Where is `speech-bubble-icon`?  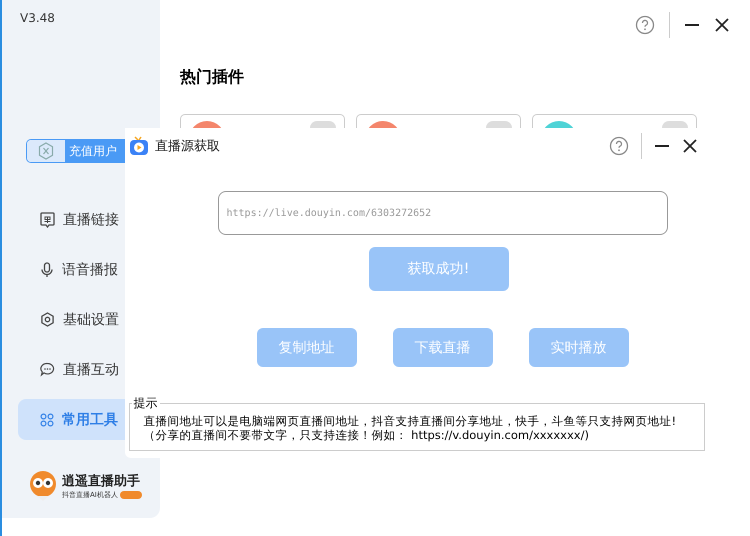
speech-bubble-icon is located at coordinates (47, 220).